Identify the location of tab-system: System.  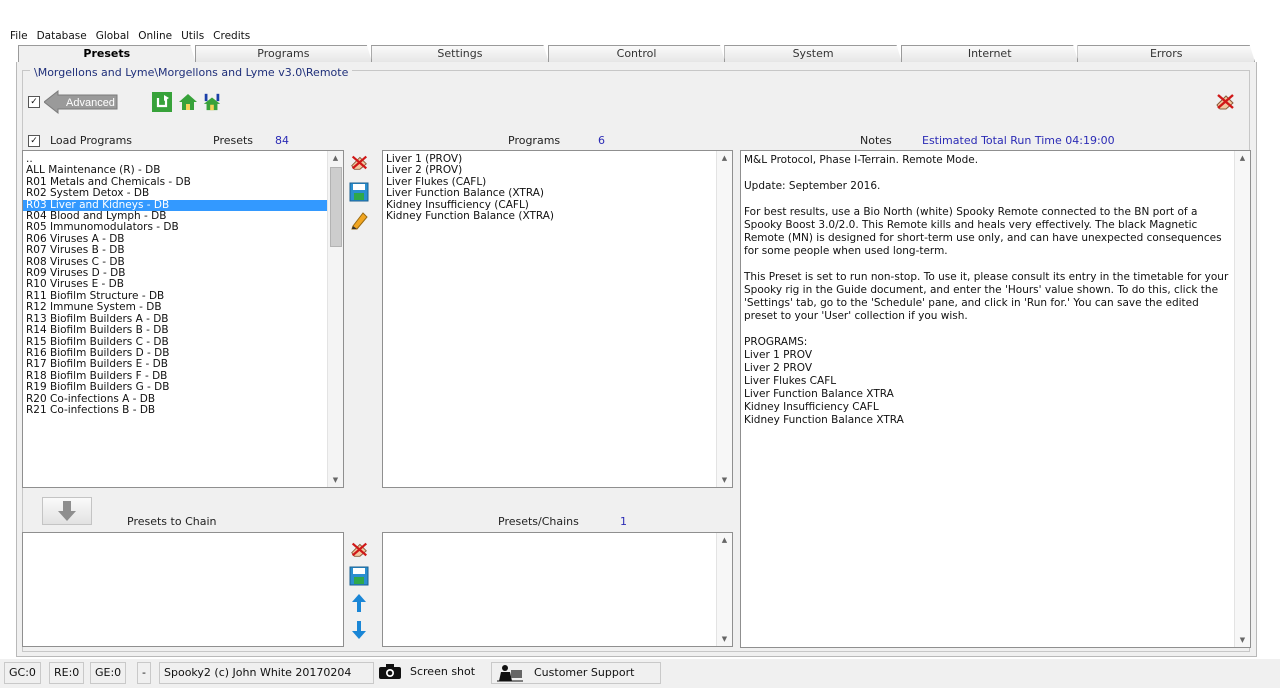
(813, 53).